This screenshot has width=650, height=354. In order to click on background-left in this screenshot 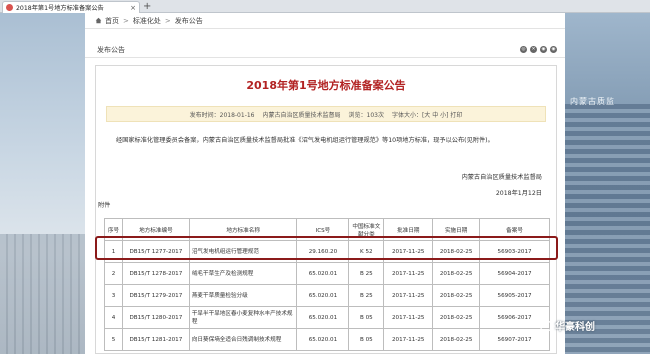, I will do `click(42, 183)`.